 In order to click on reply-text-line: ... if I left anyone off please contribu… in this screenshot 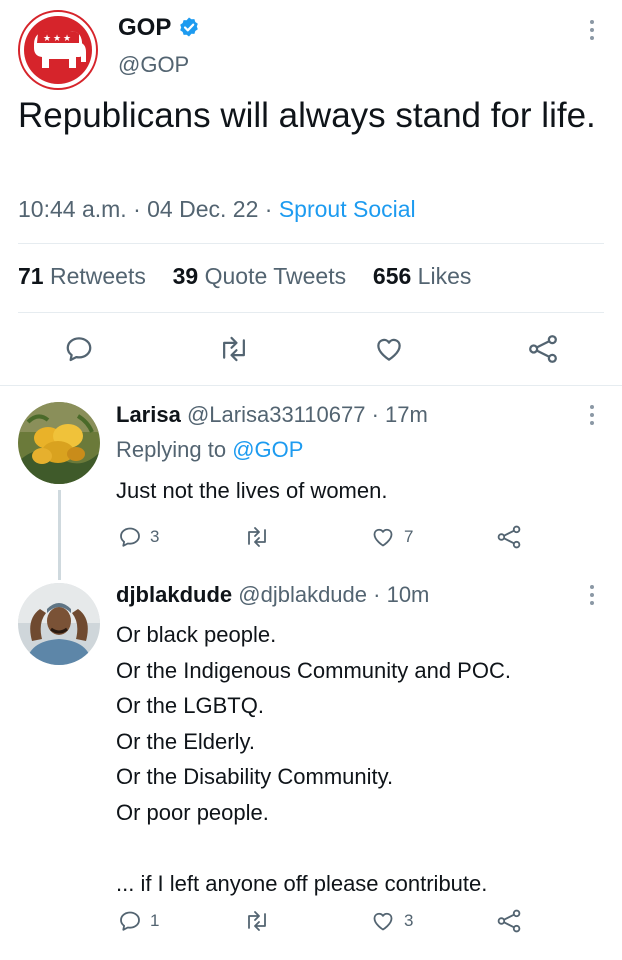, I will do `click(302, 883)`.